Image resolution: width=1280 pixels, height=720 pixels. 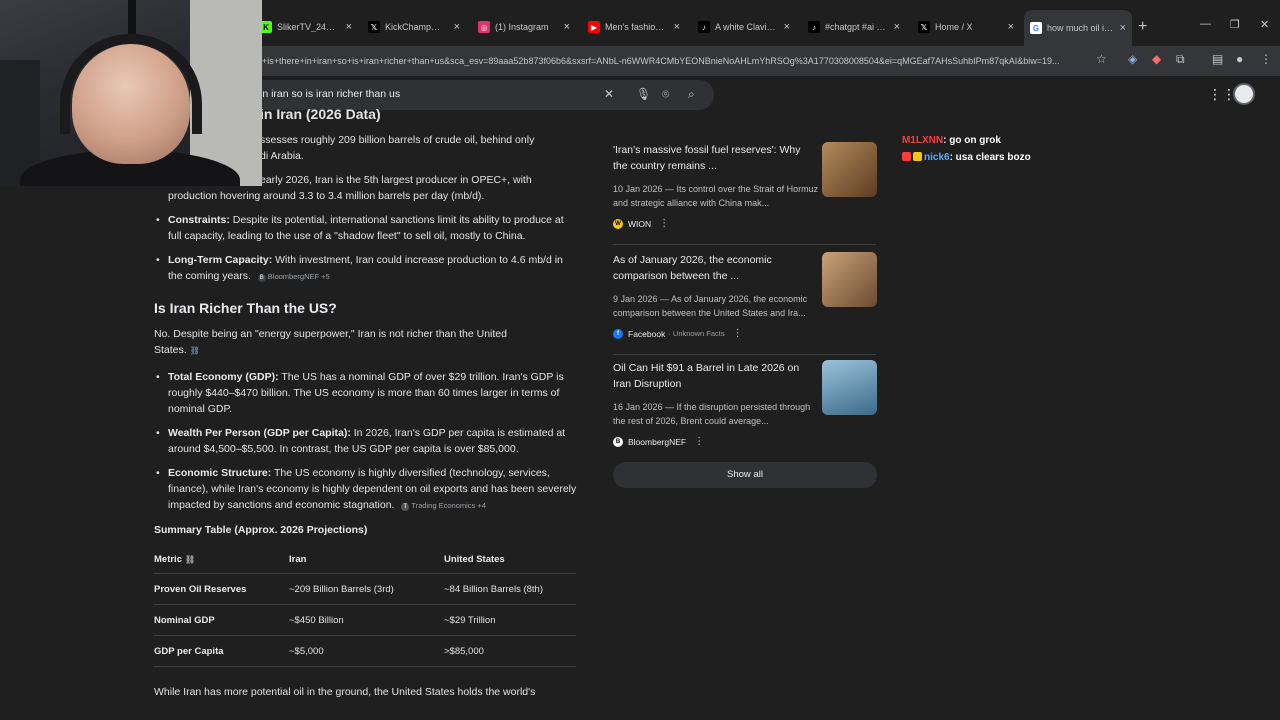 I want to click on table-cell: >$85,000, so click(x=464, y=651).